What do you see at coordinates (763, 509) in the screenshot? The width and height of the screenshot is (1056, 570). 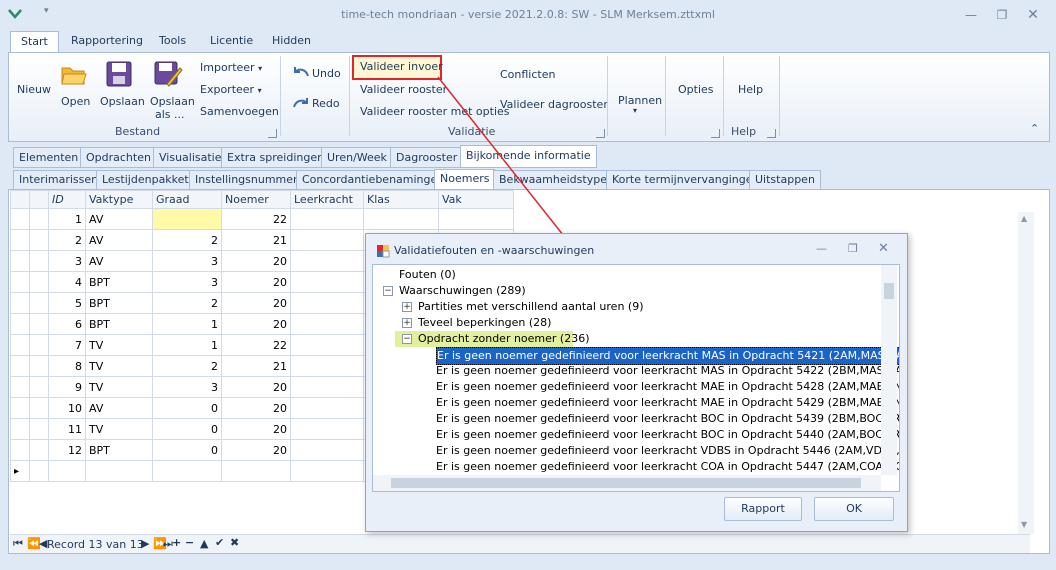 I see `rapport-button: Rapport` at bounding box center [763, 509].